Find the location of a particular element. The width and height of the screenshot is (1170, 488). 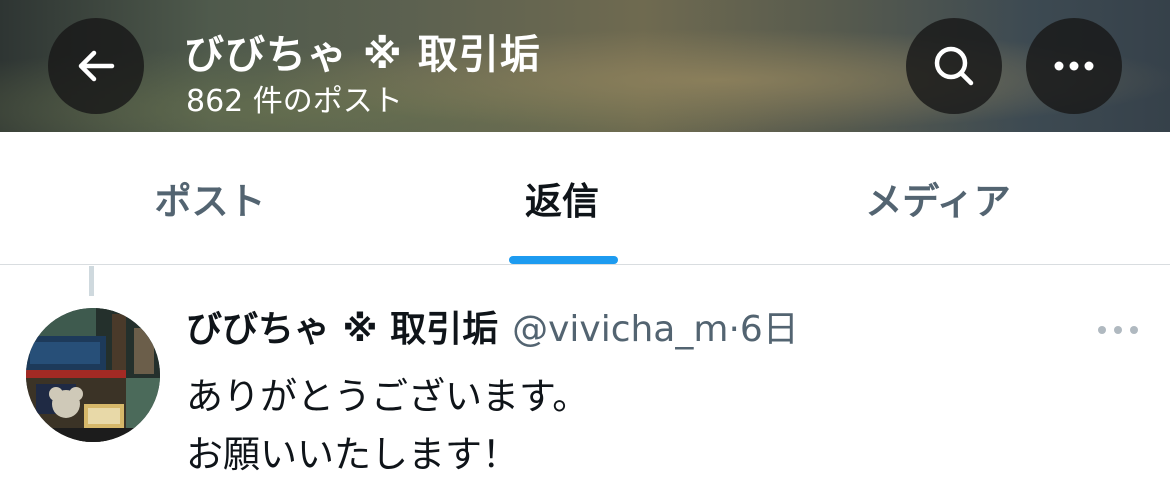

back-button is located at coordinates (96, 66).